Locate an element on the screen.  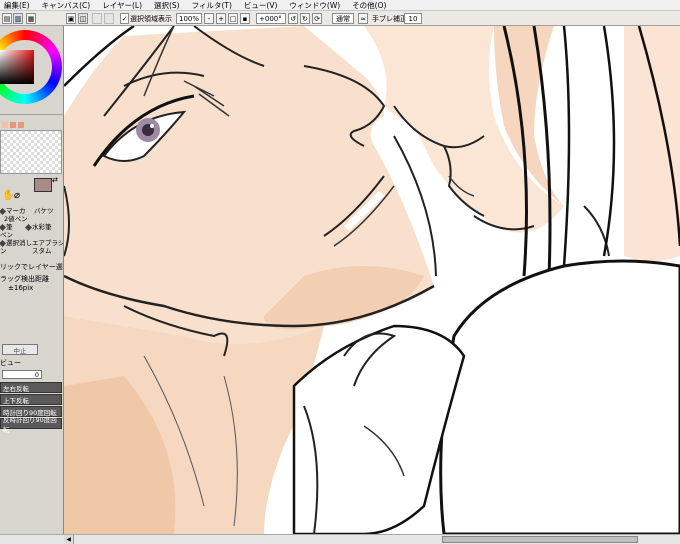
stabilizer-select: 10 is located at coordinates (413, 18).